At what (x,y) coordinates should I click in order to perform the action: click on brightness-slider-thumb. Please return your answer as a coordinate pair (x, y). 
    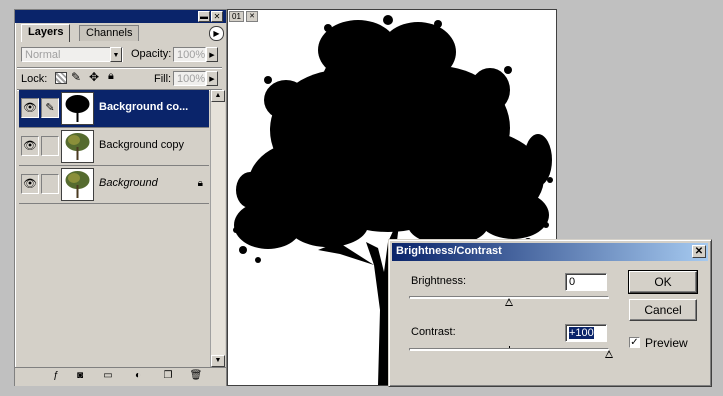
    Looking at the image, I should click on (509, 302).